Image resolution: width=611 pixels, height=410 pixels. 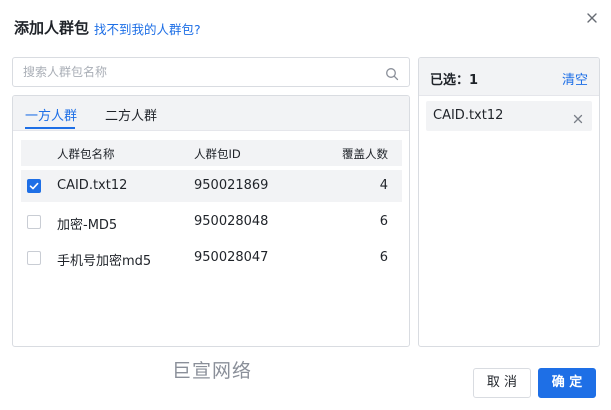 What do you see at coordinates (592, 18) in the screenshot?
I see `close-icon` at bounding box center [592, 18].